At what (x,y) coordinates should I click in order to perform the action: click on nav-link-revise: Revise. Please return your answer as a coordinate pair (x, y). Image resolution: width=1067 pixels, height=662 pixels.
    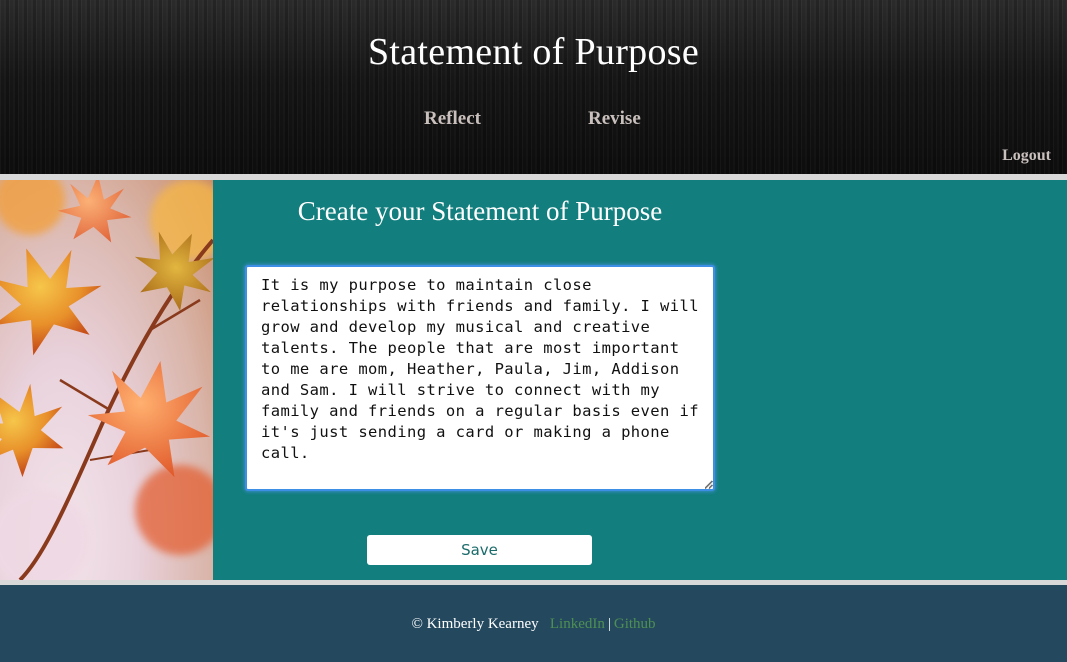
    Looking at the image, I should click on (614, 119).